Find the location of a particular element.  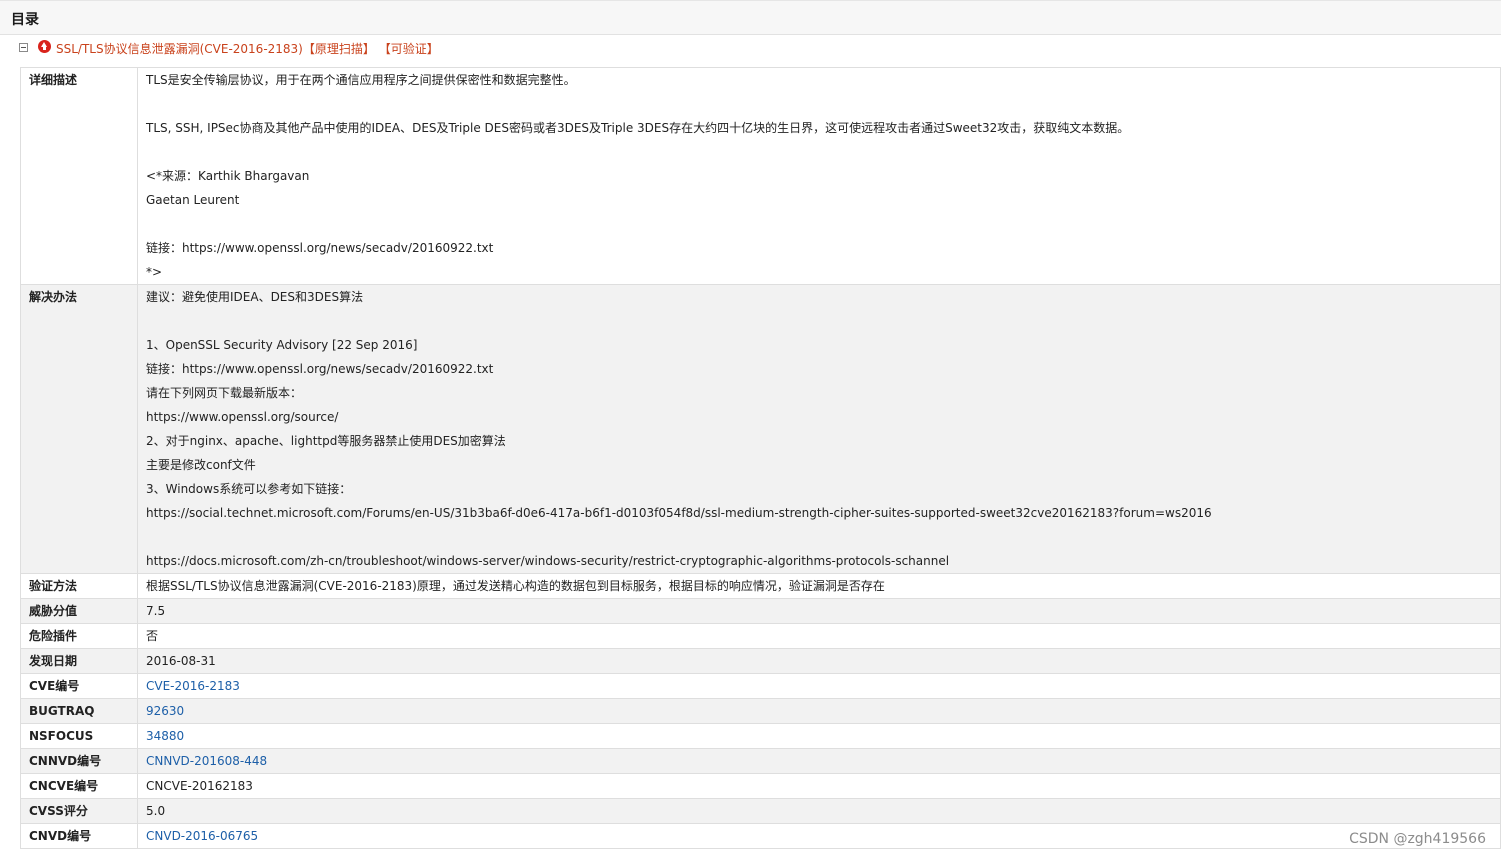

row-dangerous-plugin: 危险插件 否 is located at coordinates (760, 636).